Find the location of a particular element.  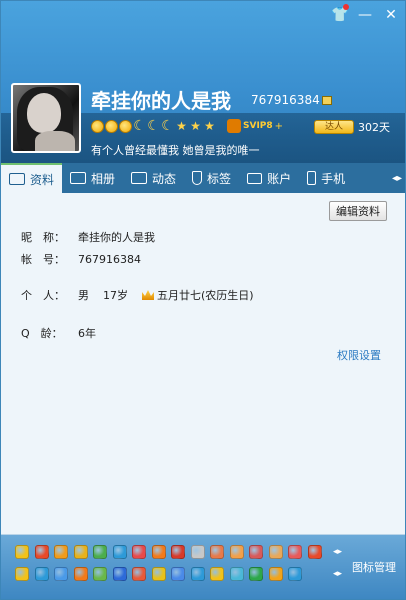

crown-icon is located at coordinates (148, 295).